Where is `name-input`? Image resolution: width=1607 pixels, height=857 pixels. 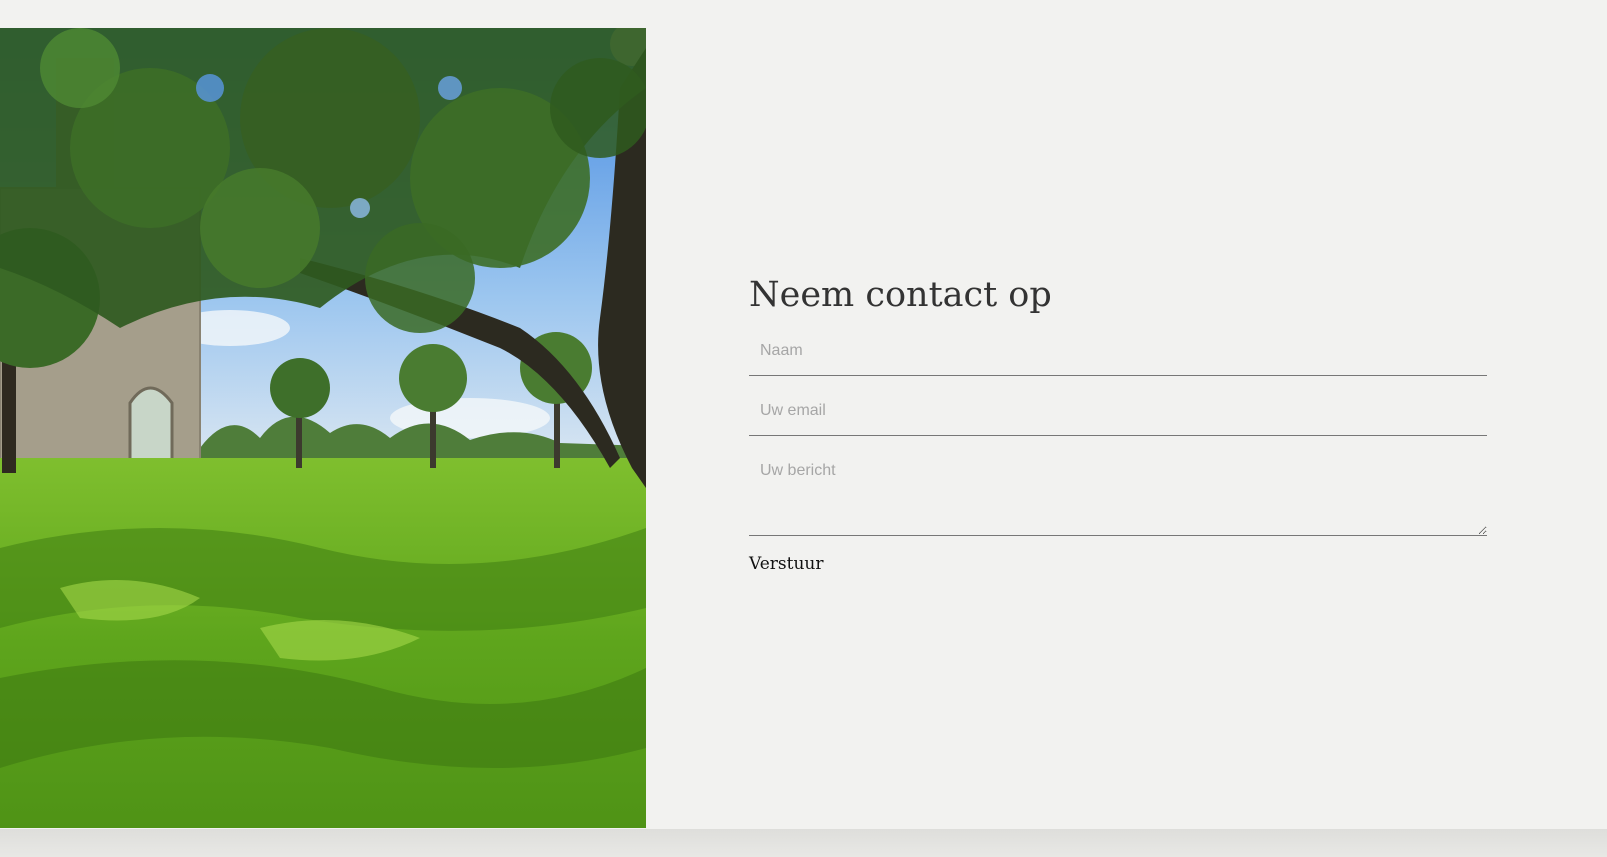
name-input is located at coordinates (1118, 351).